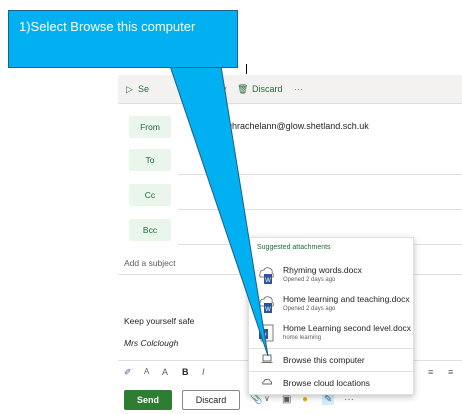 The image size is (462, 414). I want to click on text-cursor, so click(246, 69).